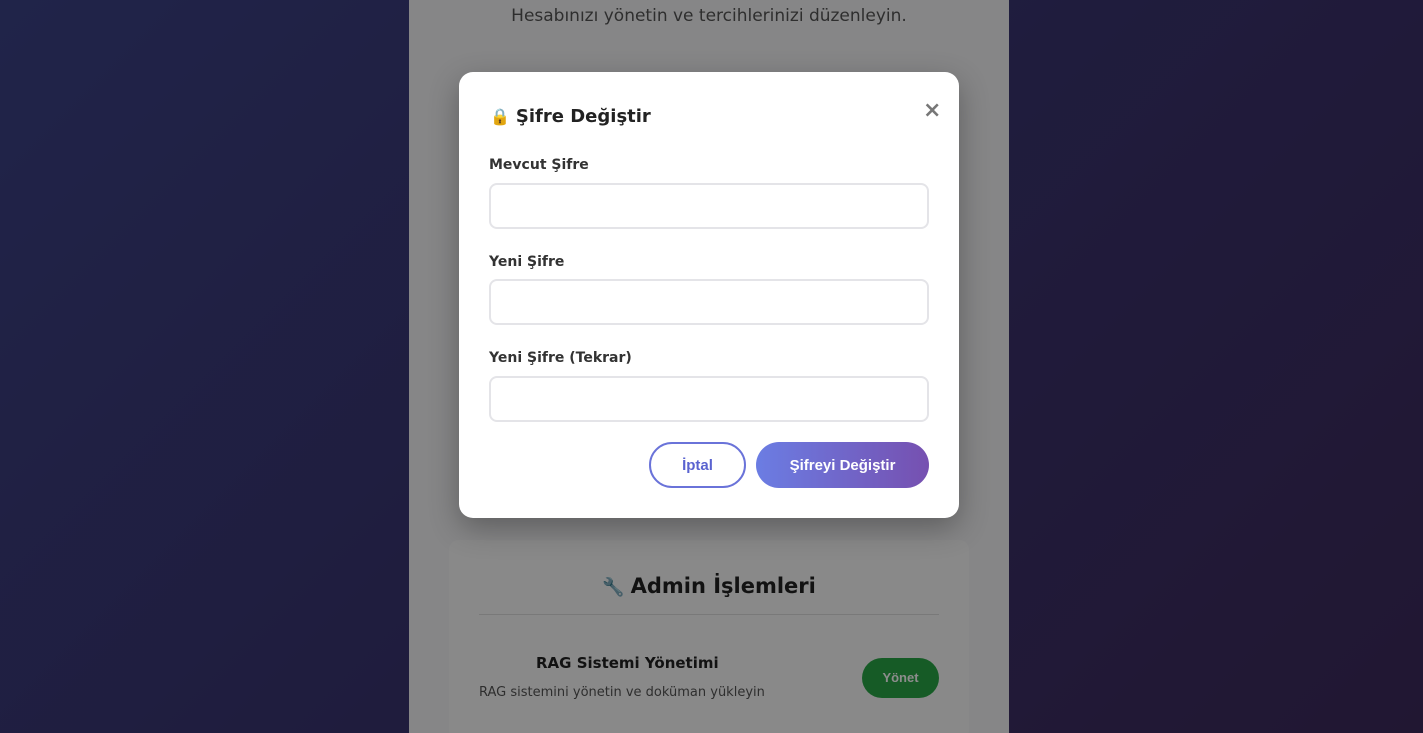 The width and height of the screenshot is (1423, 733). What do you see at coordinates (932, 111) in the screenshot?
I see `close-icon: ×` at bounding box center [932, 111].